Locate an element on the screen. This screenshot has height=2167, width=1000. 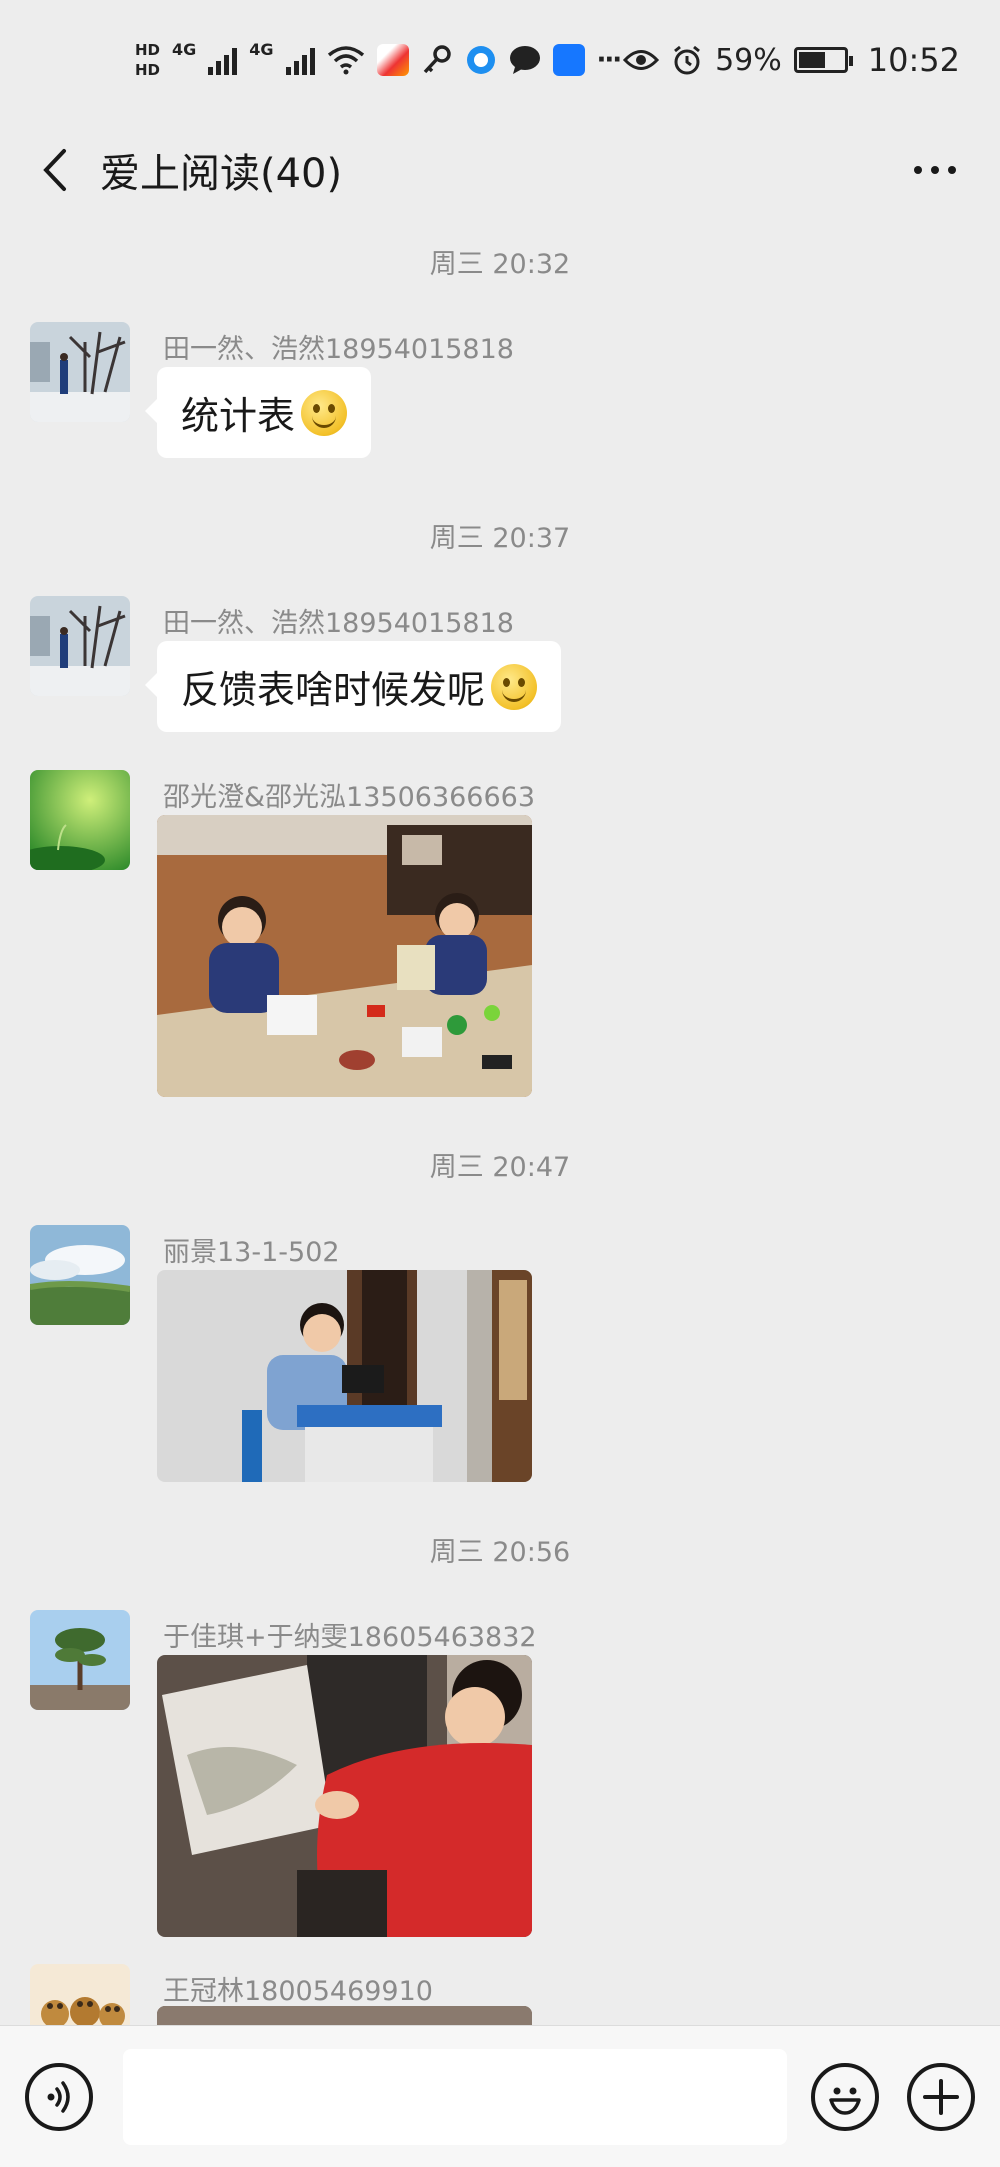
alipay-icon is located at coordinates (568, 60).